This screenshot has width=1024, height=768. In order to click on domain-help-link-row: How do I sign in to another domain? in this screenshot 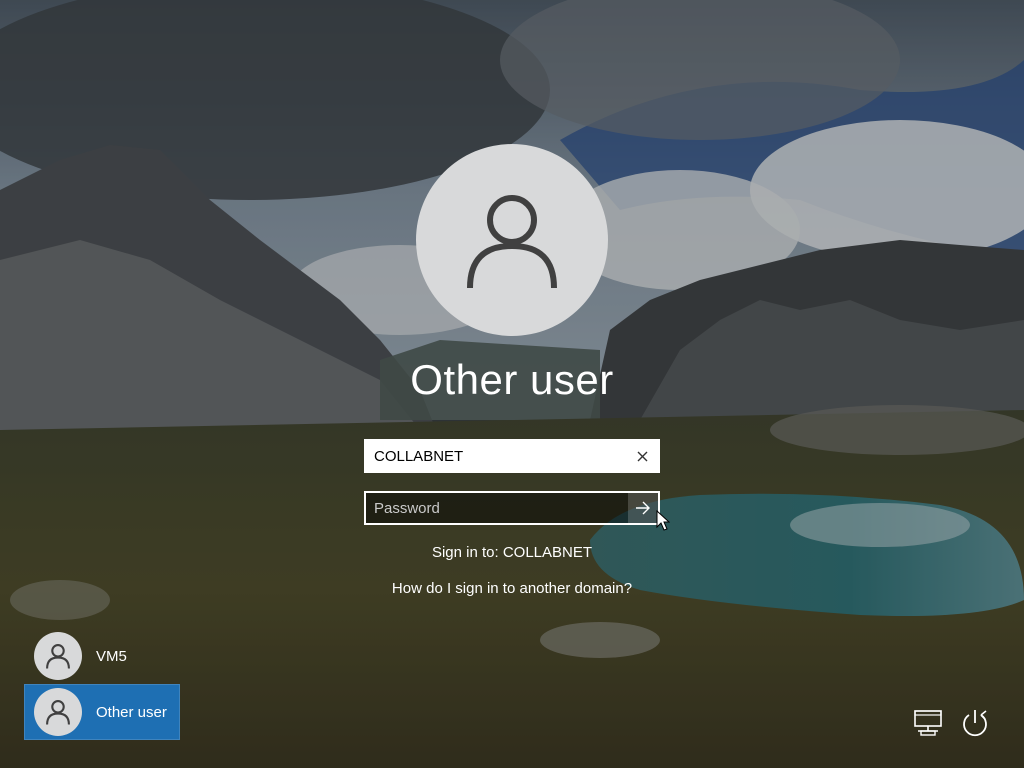, I will do `click(512, 588)`.